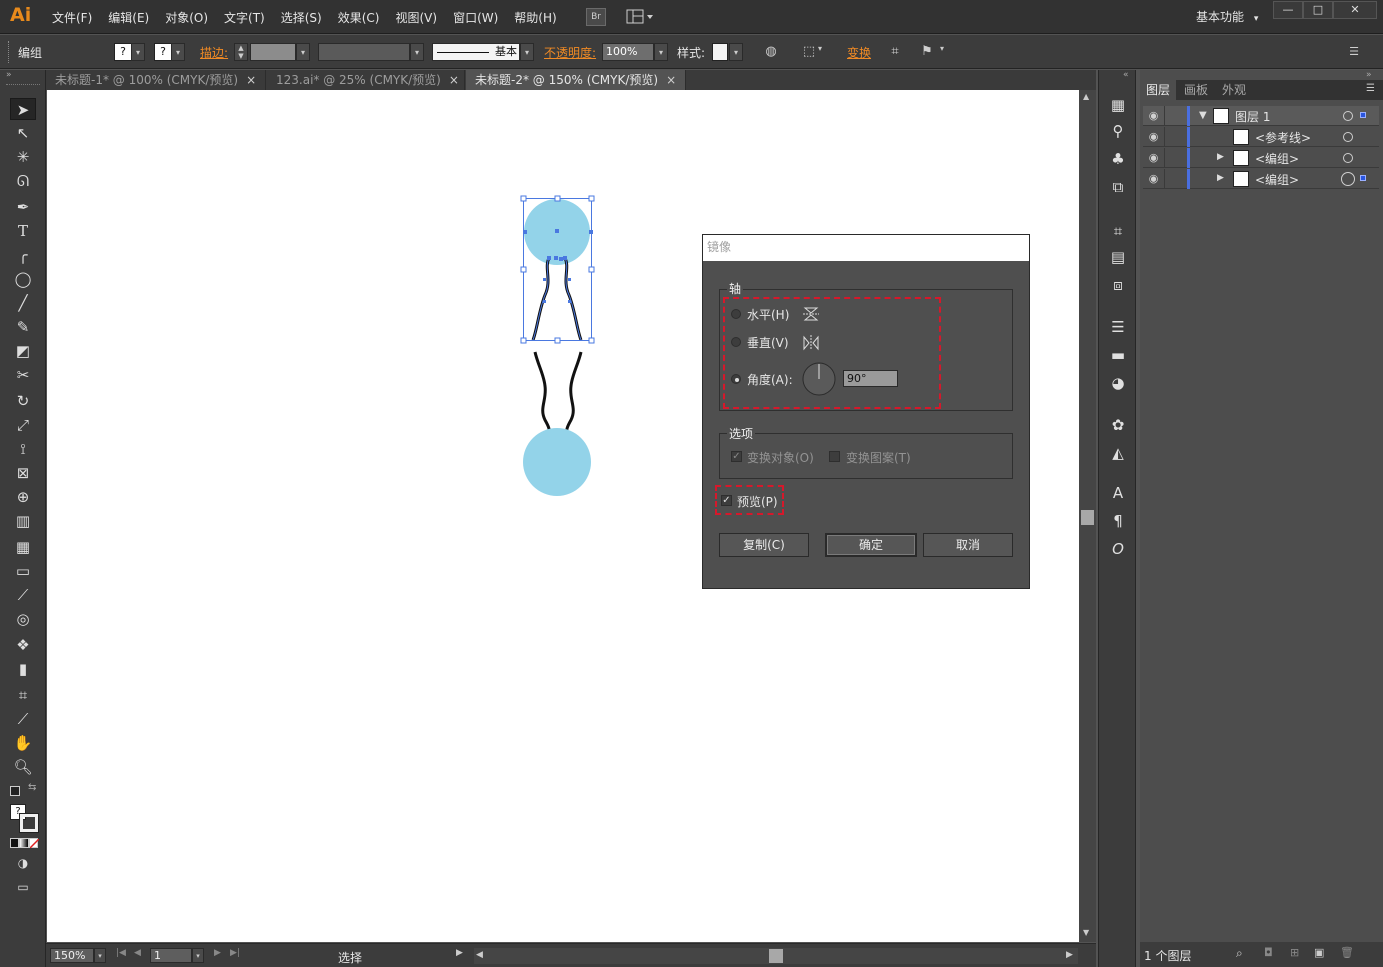 The image size is (1383, 967). I want to click on collapse-arrows-icon: «, so click(1126, 75).